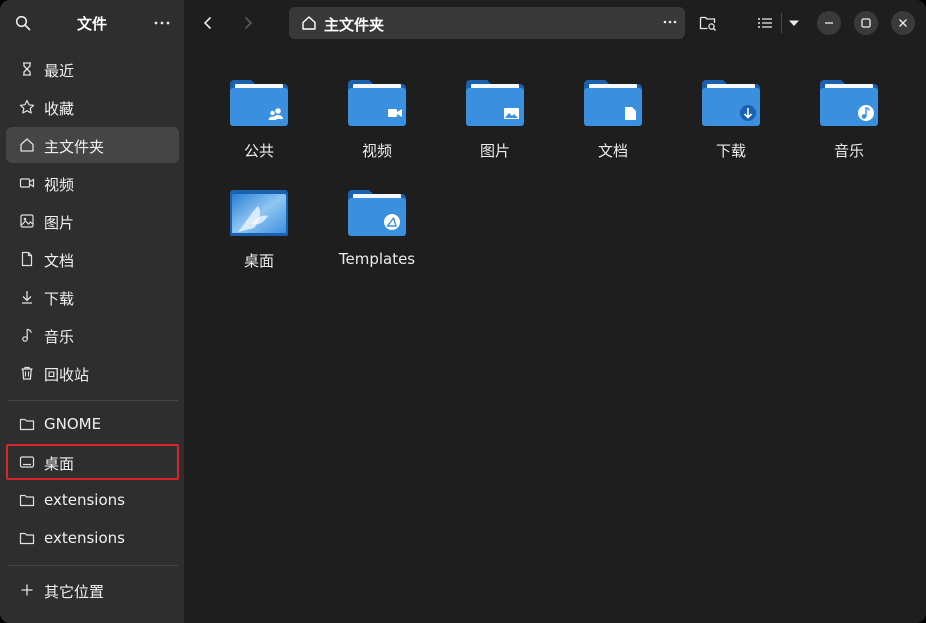 The image size is (926, 623). Describe the element at coordinates (377, 103) in the screenshot. I see `folder-videos-icon` at that location.